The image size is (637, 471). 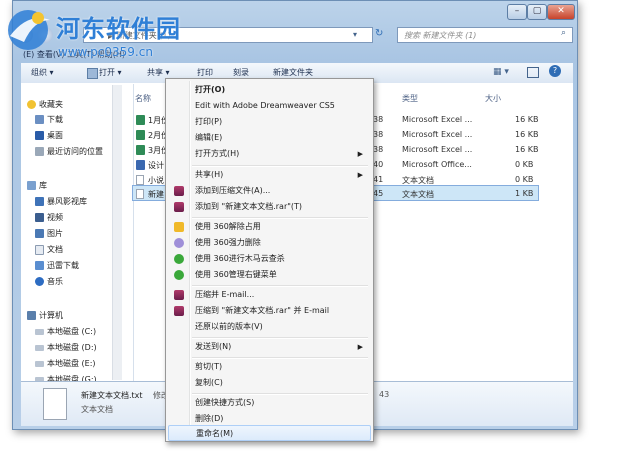 I want to click on menu-item-compress-rar-email: 压缩到 "新建文本文档.rar" 并 E-mail, so click(x=269, y=311).